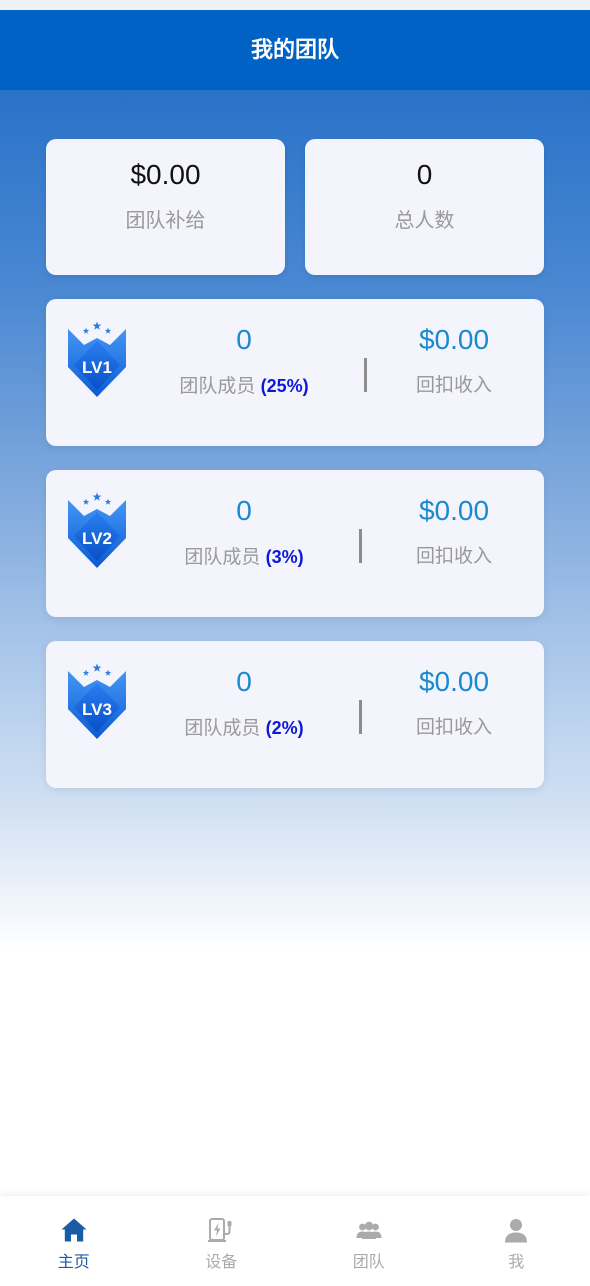  Describe the element at coordinates (74, 1230) in the screenshot. I see `home-icon` at that location.